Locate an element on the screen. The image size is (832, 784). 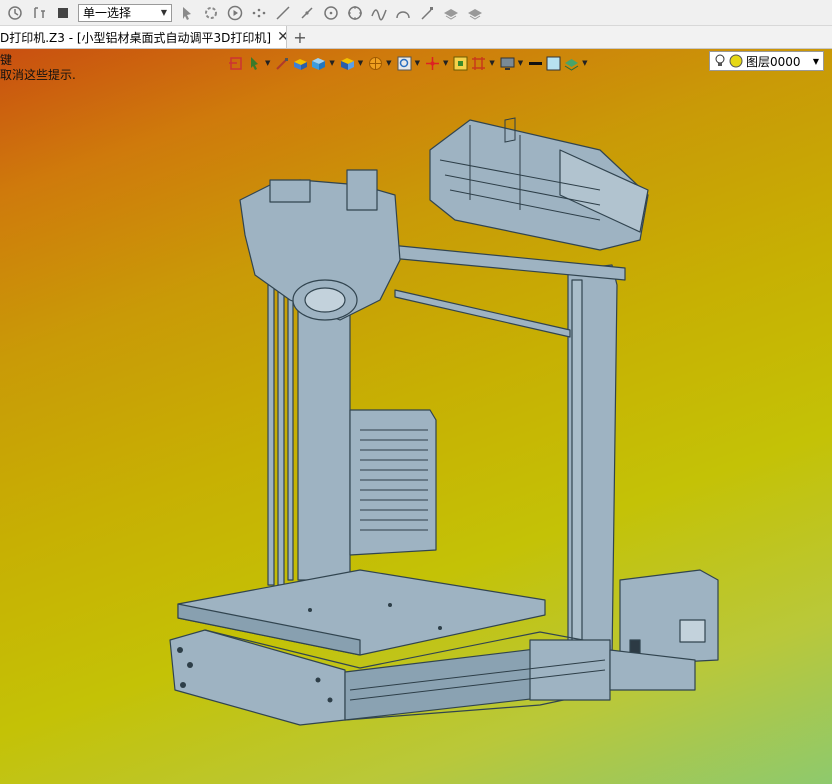
stop-icon is located at coordinates (63, 13).